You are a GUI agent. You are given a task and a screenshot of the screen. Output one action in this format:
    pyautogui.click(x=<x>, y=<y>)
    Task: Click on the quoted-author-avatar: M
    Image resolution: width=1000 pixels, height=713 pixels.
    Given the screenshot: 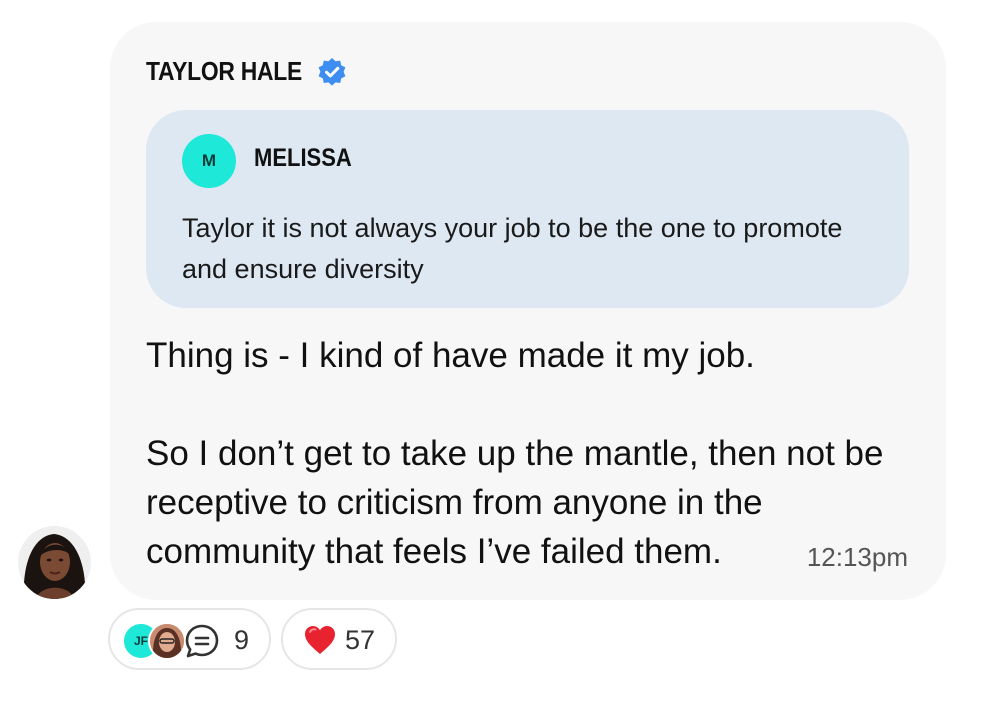 What is the action you would take?
    pyautogui.click(x=209, y=161)
    